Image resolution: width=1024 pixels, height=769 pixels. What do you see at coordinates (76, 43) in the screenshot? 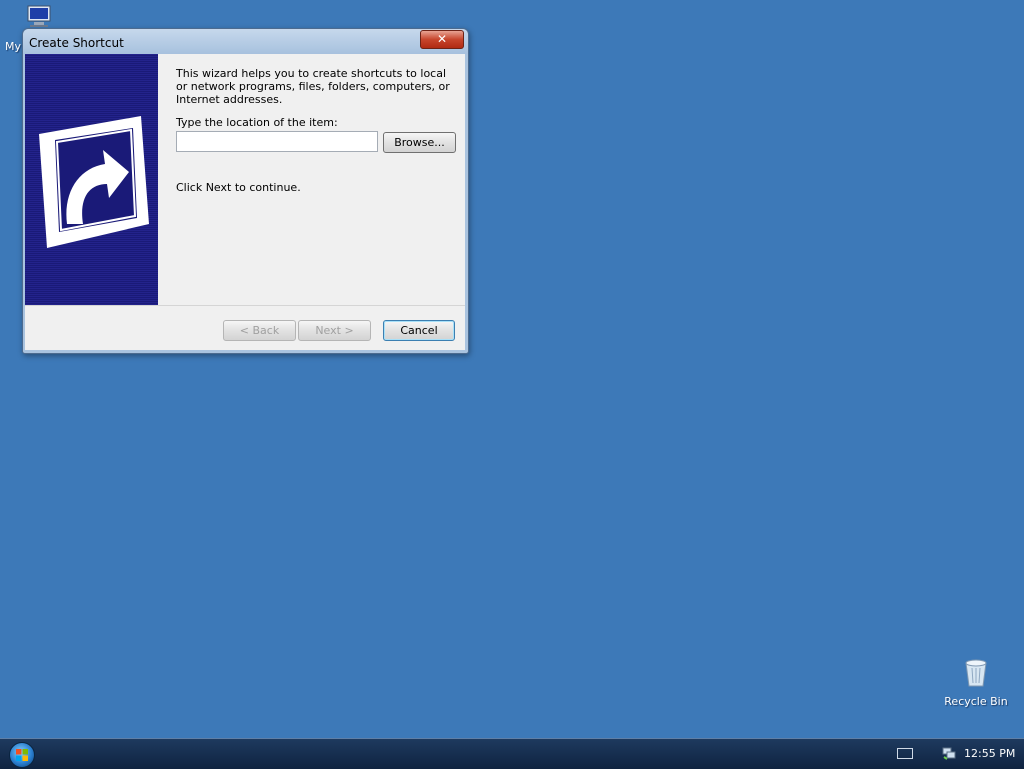
I see `dialog-title: Create Shortcut` at bounding box center [76, 43].